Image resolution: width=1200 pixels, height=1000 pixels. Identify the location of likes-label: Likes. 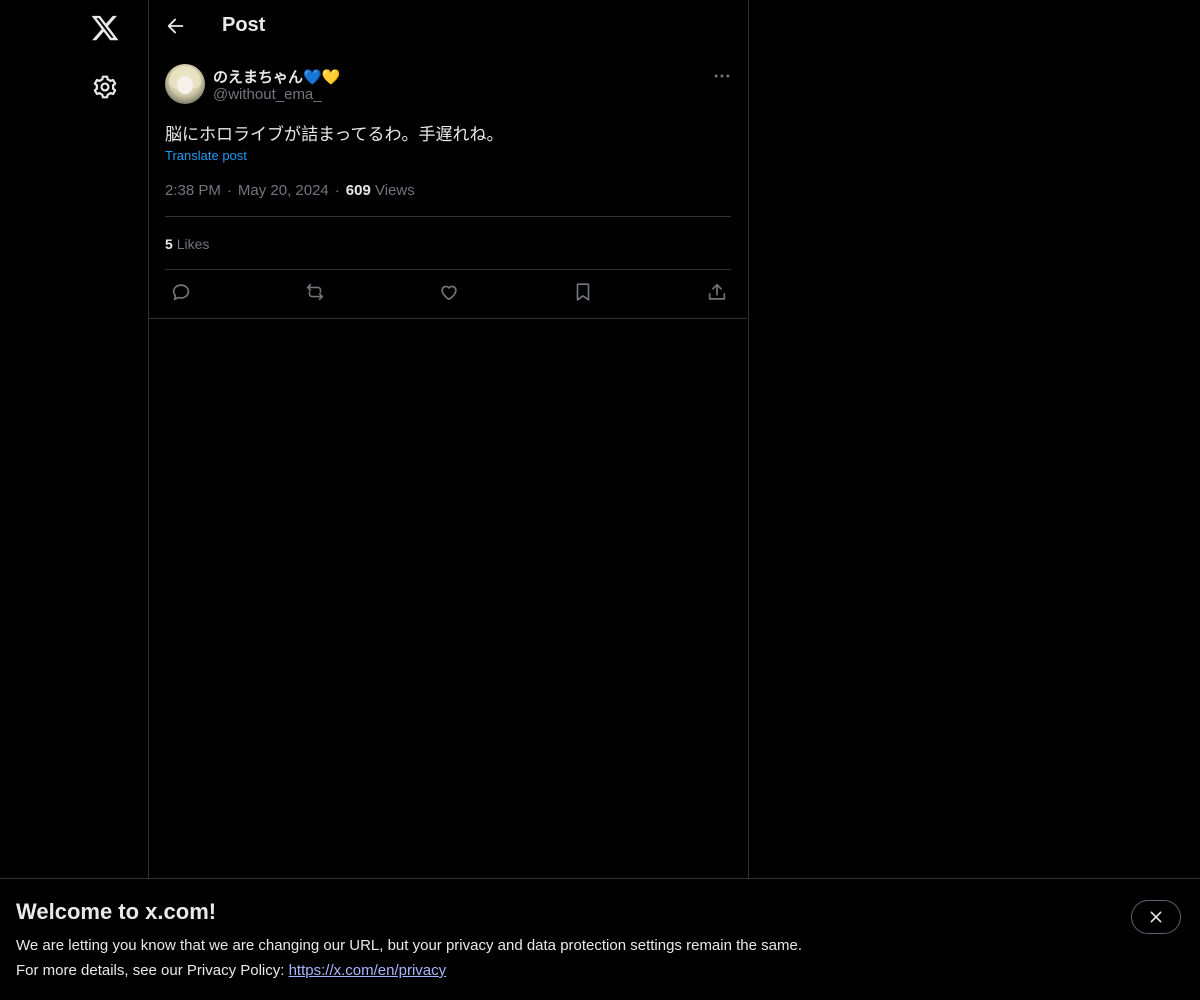
(193, 244).